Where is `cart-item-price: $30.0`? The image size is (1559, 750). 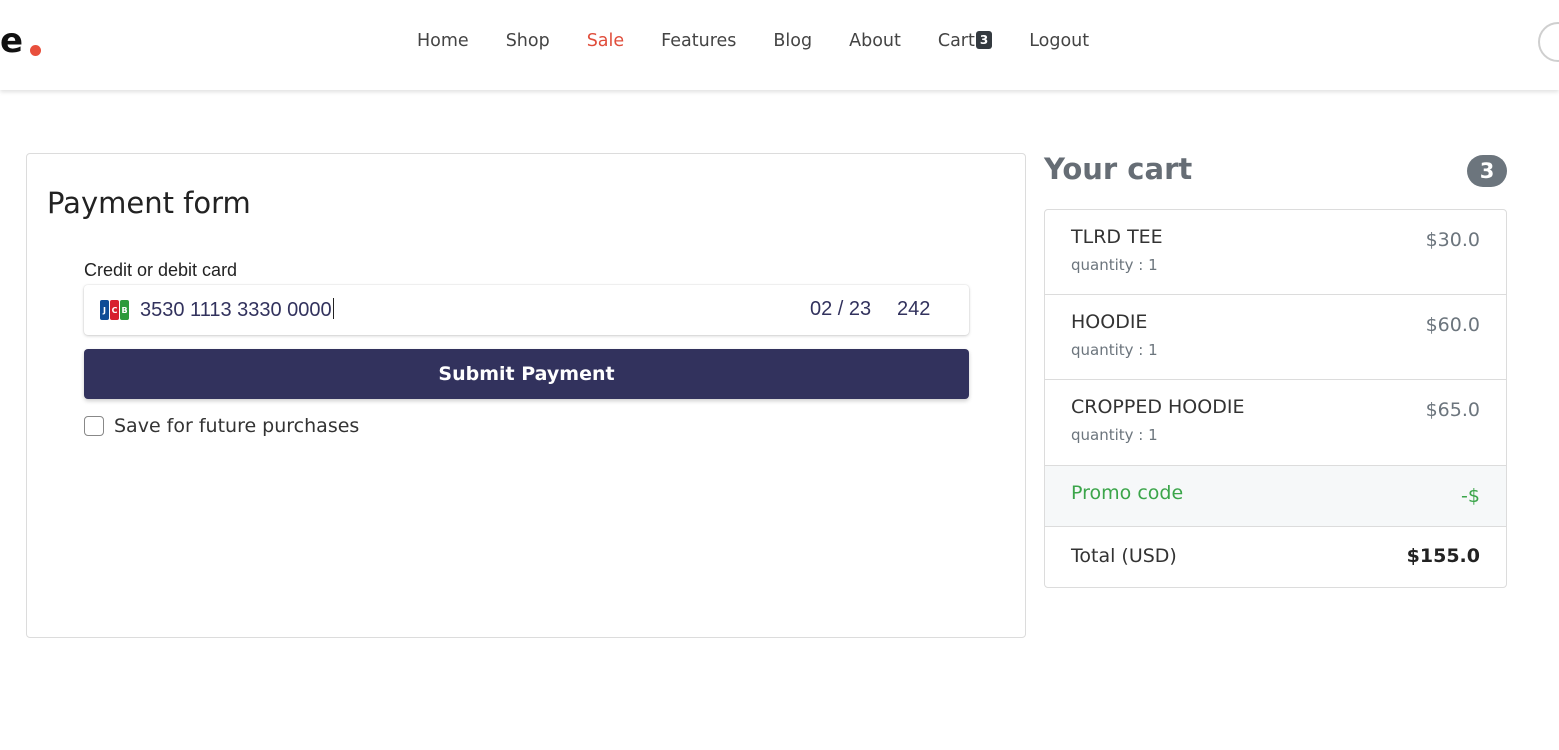 cart-item-price: $30.0 is located at coordinates (1452, 240).